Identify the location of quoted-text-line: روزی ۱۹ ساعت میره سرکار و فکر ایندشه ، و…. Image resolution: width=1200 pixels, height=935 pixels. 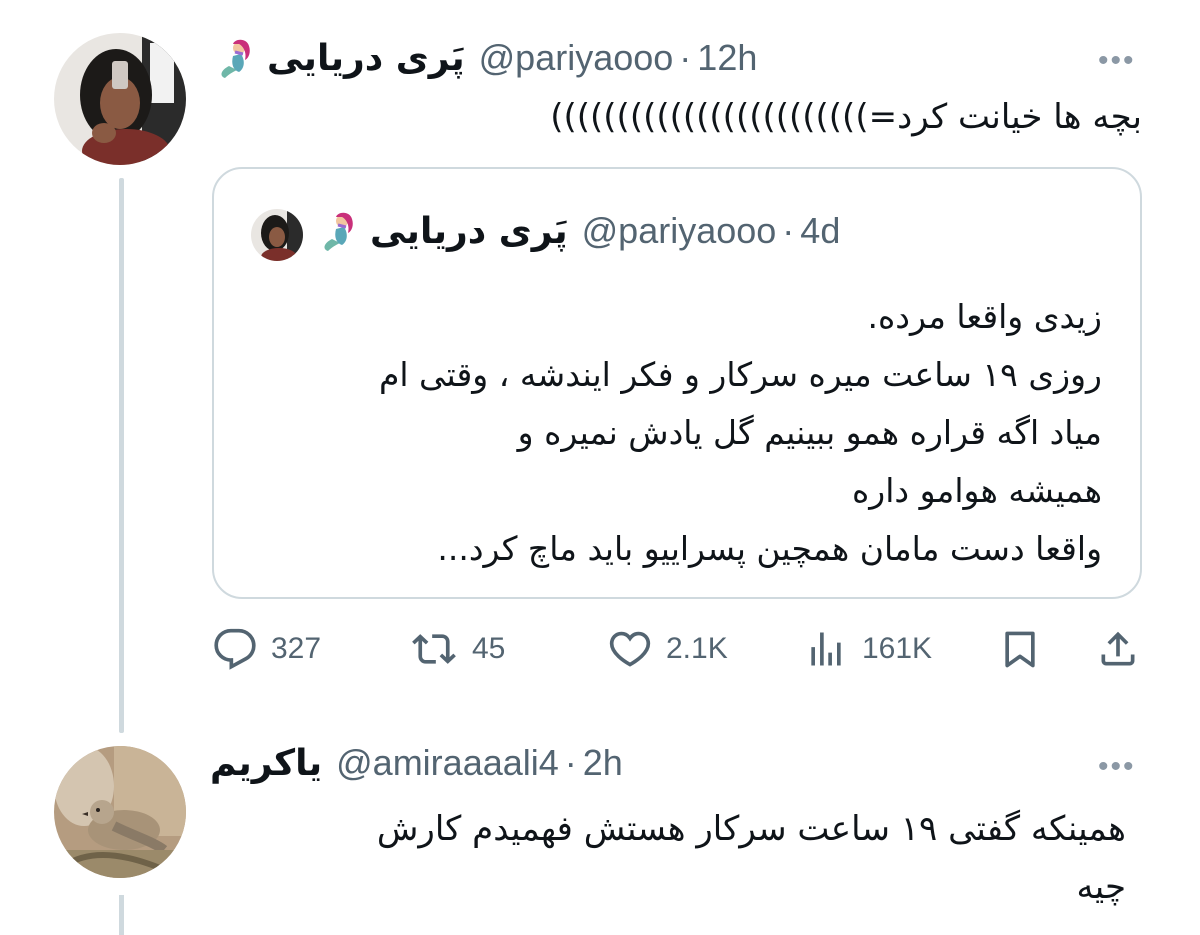
(740, 374).